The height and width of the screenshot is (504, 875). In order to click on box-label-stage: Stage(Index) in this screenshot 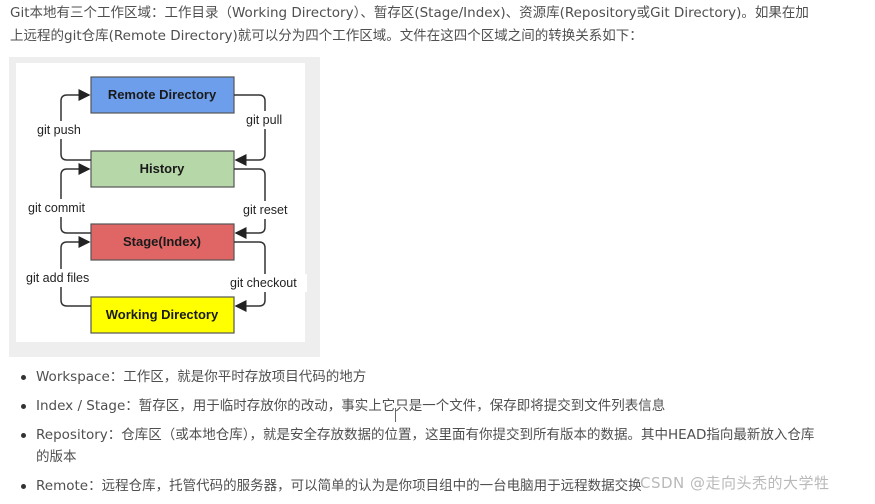, I will do `click(162, 241)`.